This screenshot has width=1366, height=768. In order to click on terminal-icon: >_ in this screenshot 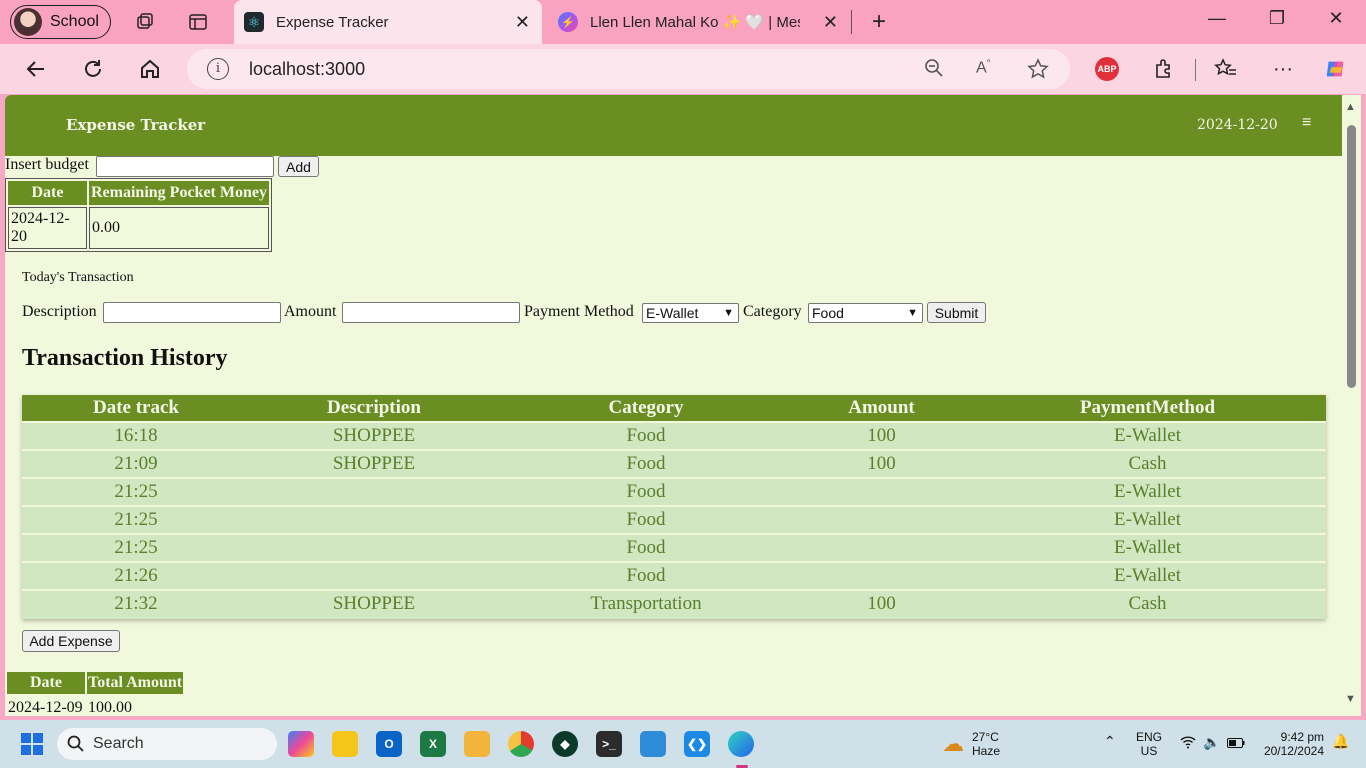, I will do `click(609, 744)`.